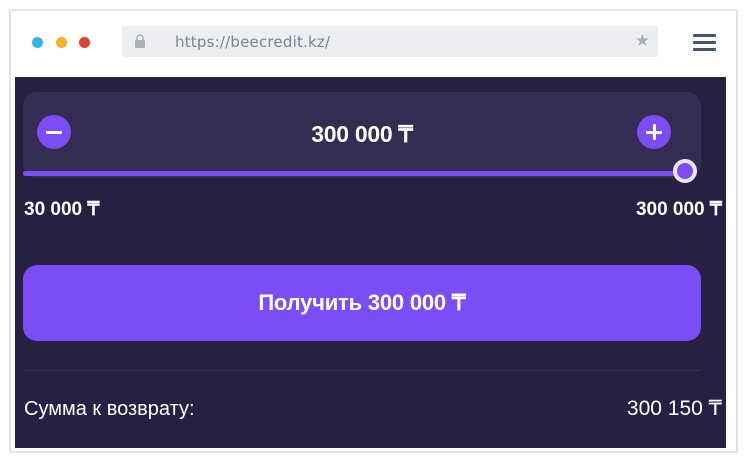 The height and width of the screenshot is (457, 751). What do you see at coordinates (61, 42) in the screenshot?
I see `window-minimize-dot` at bounding box center [61, 42].